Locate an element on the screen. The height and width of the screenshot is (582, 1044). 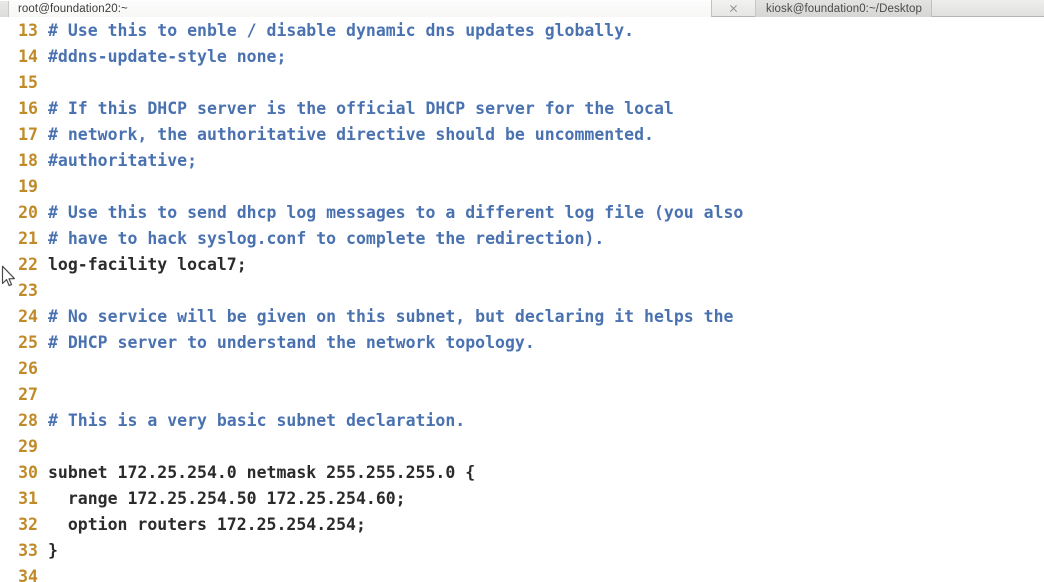
tab-kiosk-foundation0: kiosk@foundation0:~/Desktop is located at coordinates (843, 8).